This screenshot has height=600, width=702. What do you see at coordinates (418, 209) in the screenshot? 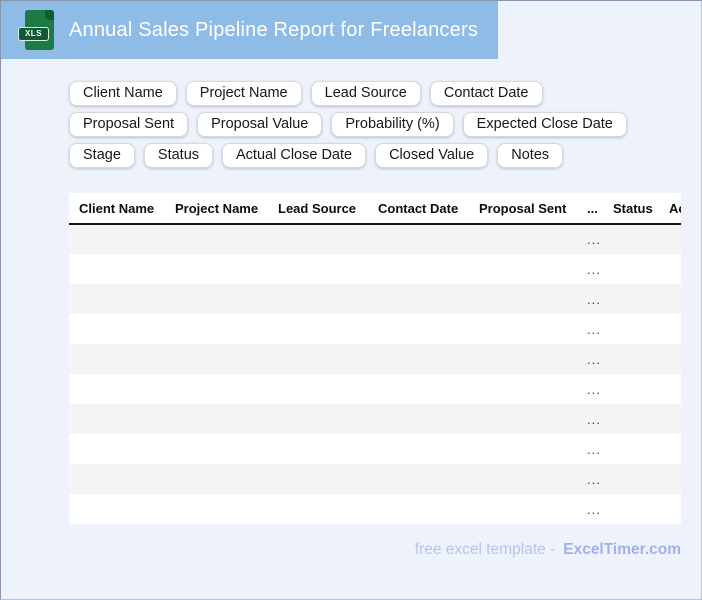
I see `column-header-contact-date: Contact Date` at bounding box center [418, 209].